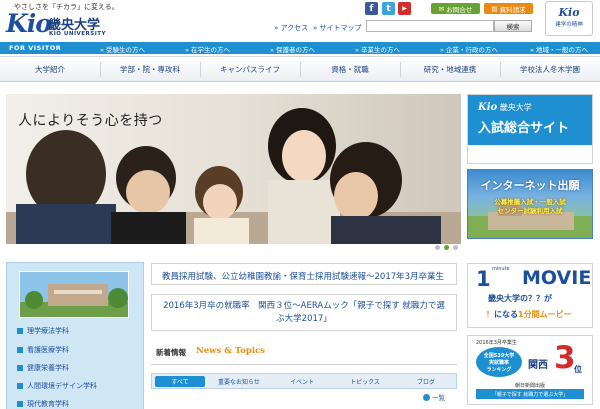  What do you see at coordinates (562, 50) in the screenshot?
I see `visitor-item-label: 地域・一般の方へ` at bounding box center [562, 50].